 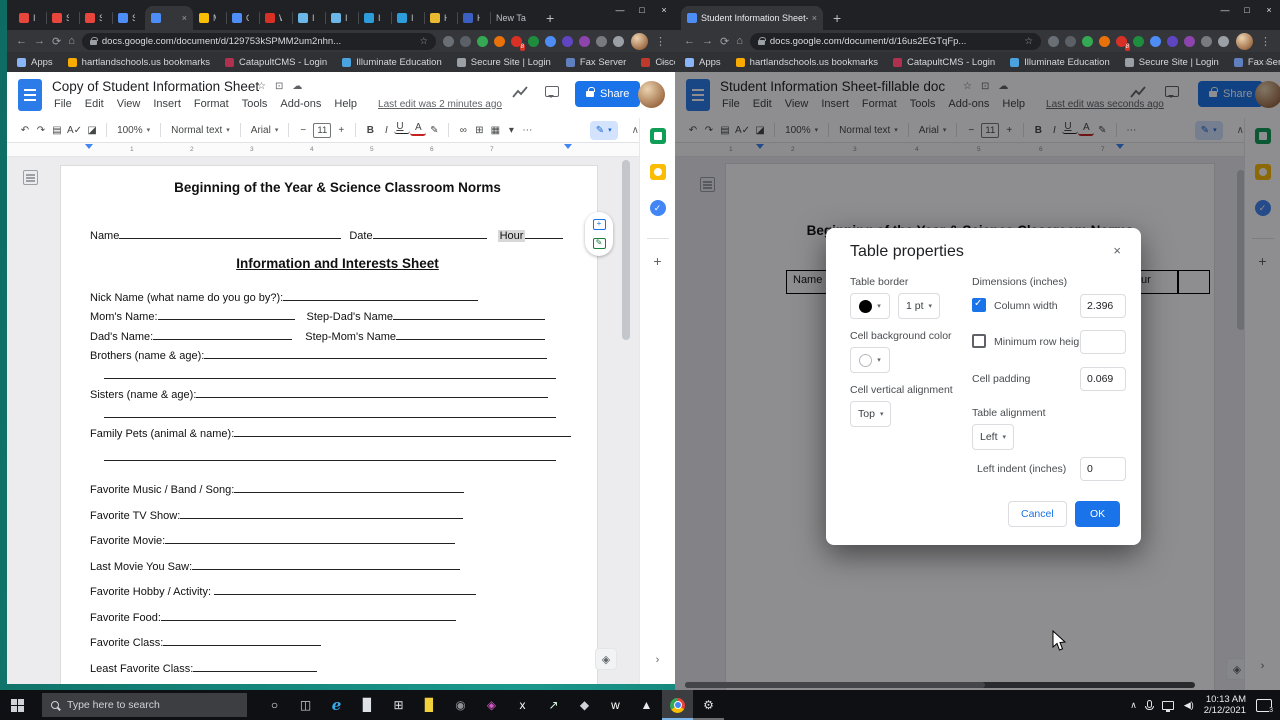 What do you see at coordinates (133, 130) in the screenshot?
I see `zoom-select: 100%` at bounding box center [133, 130].